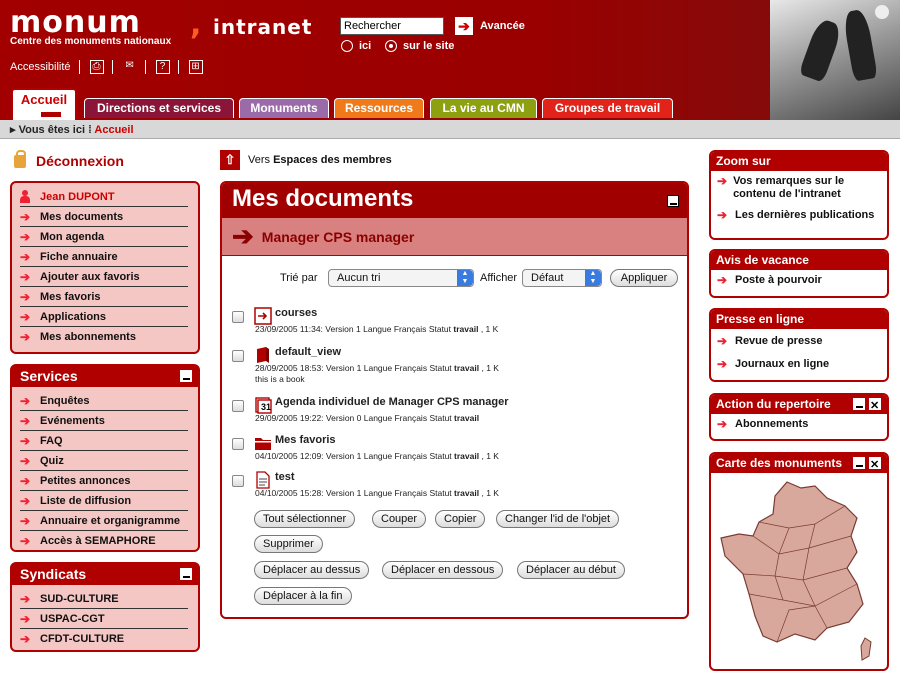 The width and height of the screenshot is (900, 700). Describe the element at coordinates (379, 108) in the screenshot. I see `tab-ressources: Ressources` at that location.